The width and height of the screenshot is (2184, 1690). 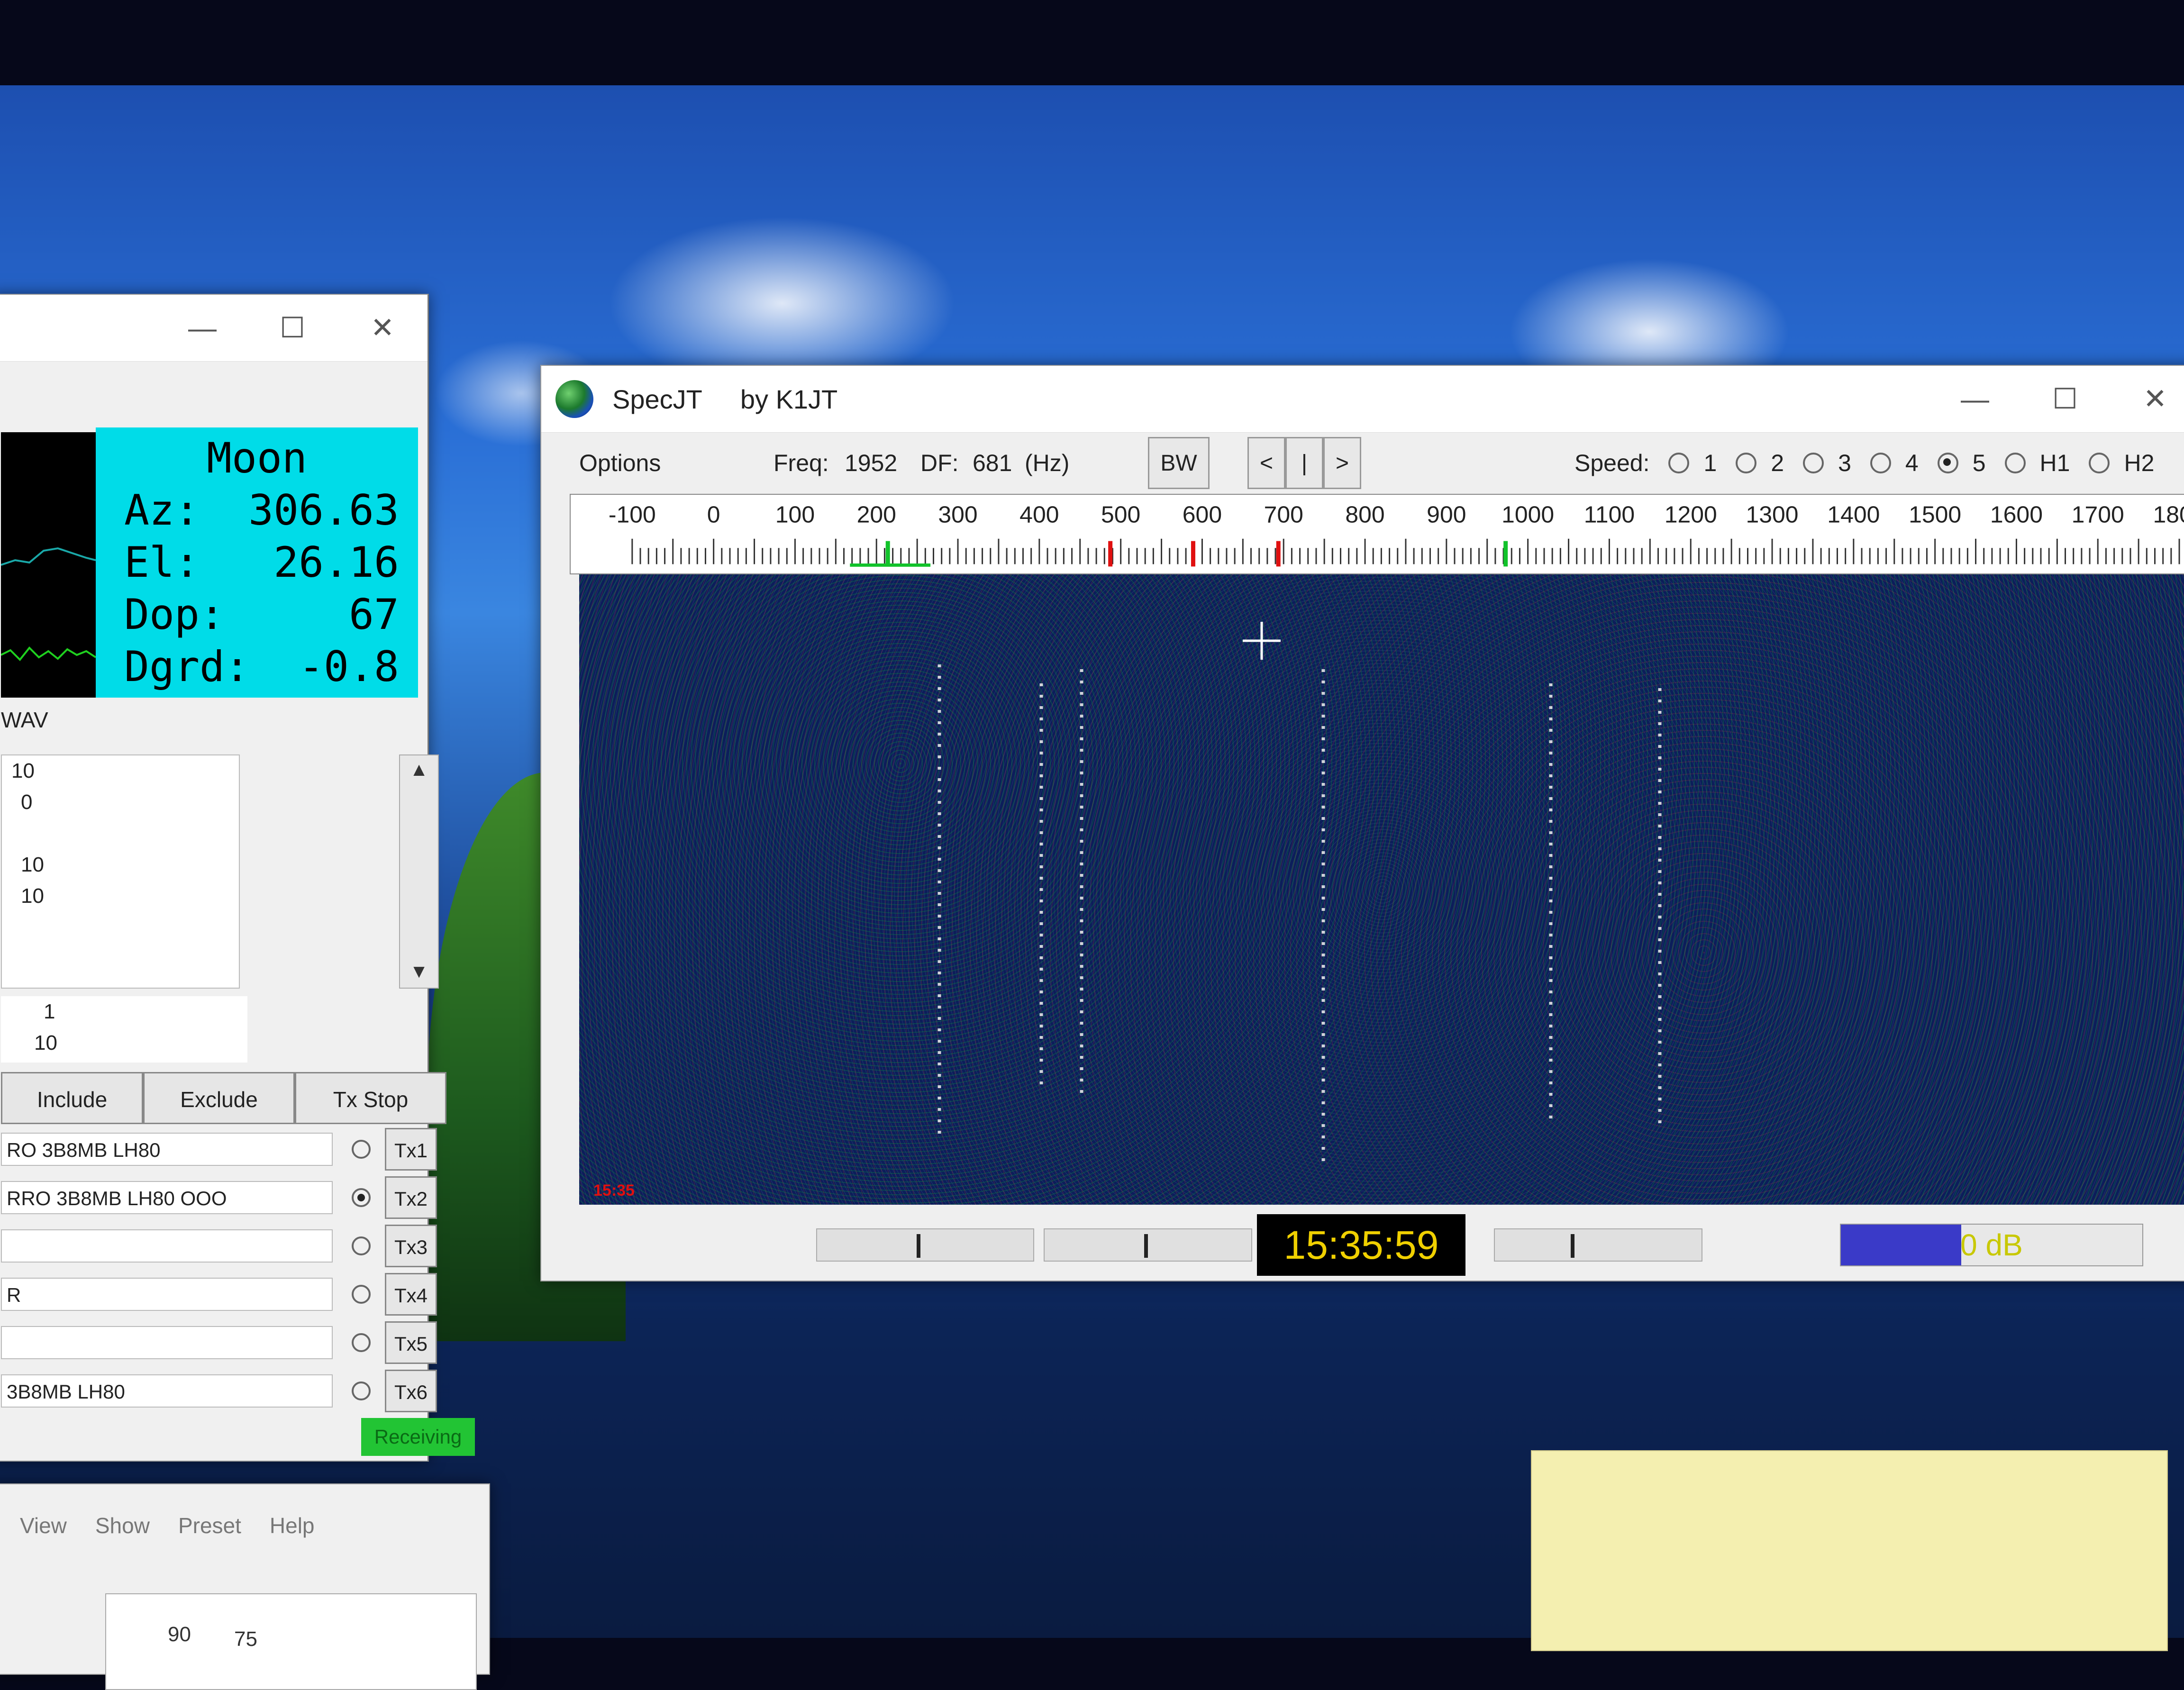 I want to click on menu-help: Help, so click(x=292, y=1525).